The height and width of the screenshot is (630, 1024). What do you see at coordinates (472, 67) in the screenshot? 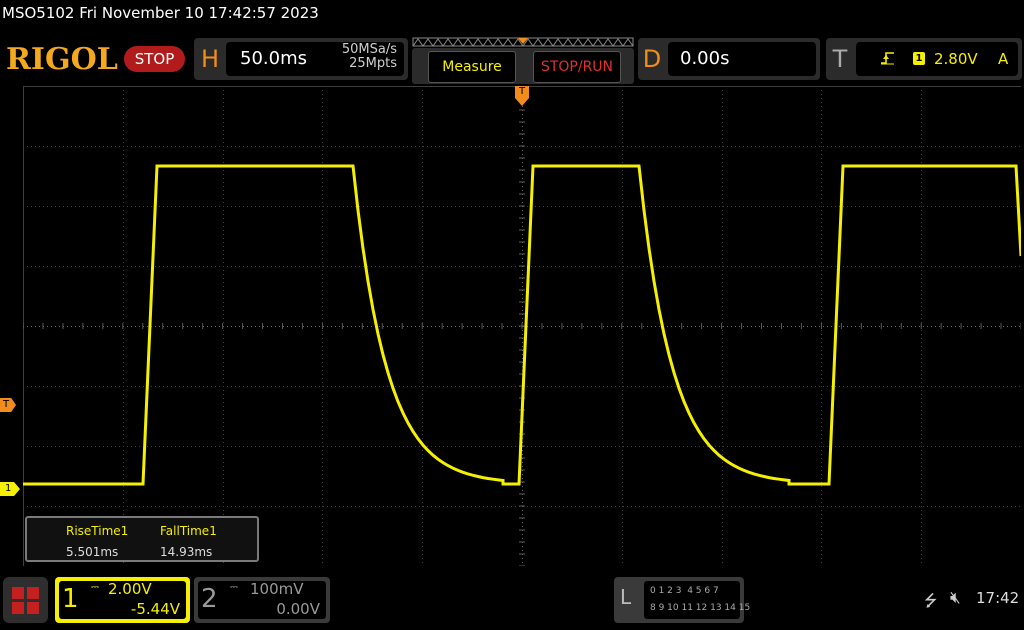
I see `measure-button: Measure` at bounding box center [472, 67].